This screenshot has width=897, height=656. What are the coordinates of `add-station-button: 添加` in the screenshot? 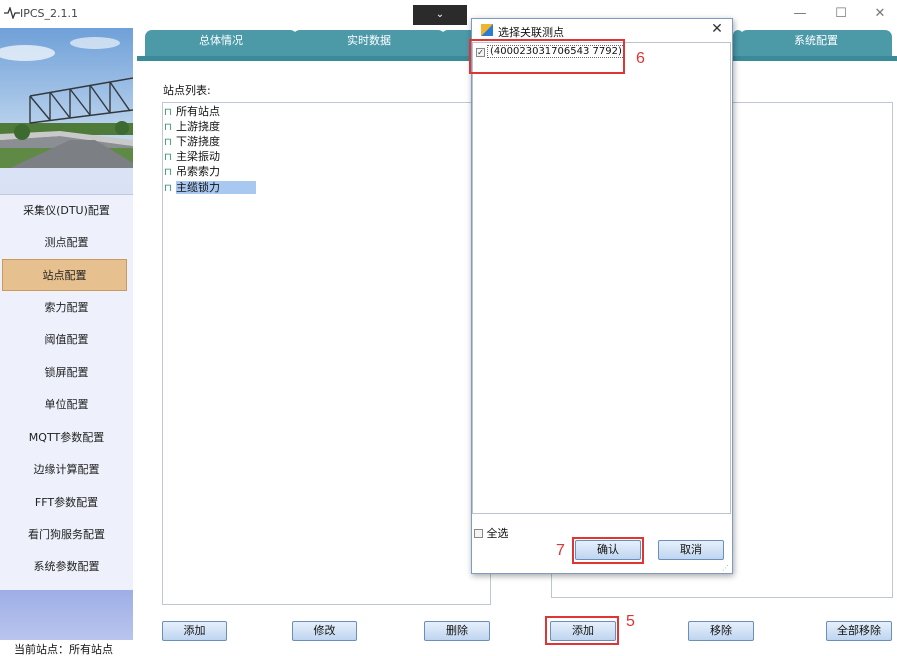 It's located at (194, 631).